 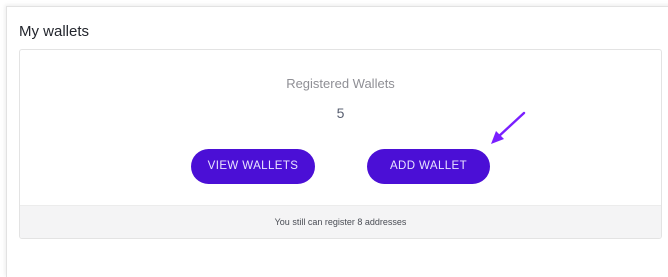 What do you see at coordinates (340, 221) in the screenshot?
I see `remaining-addresses-note: You still can register 8 addresses` at bounding box center [340, 221].